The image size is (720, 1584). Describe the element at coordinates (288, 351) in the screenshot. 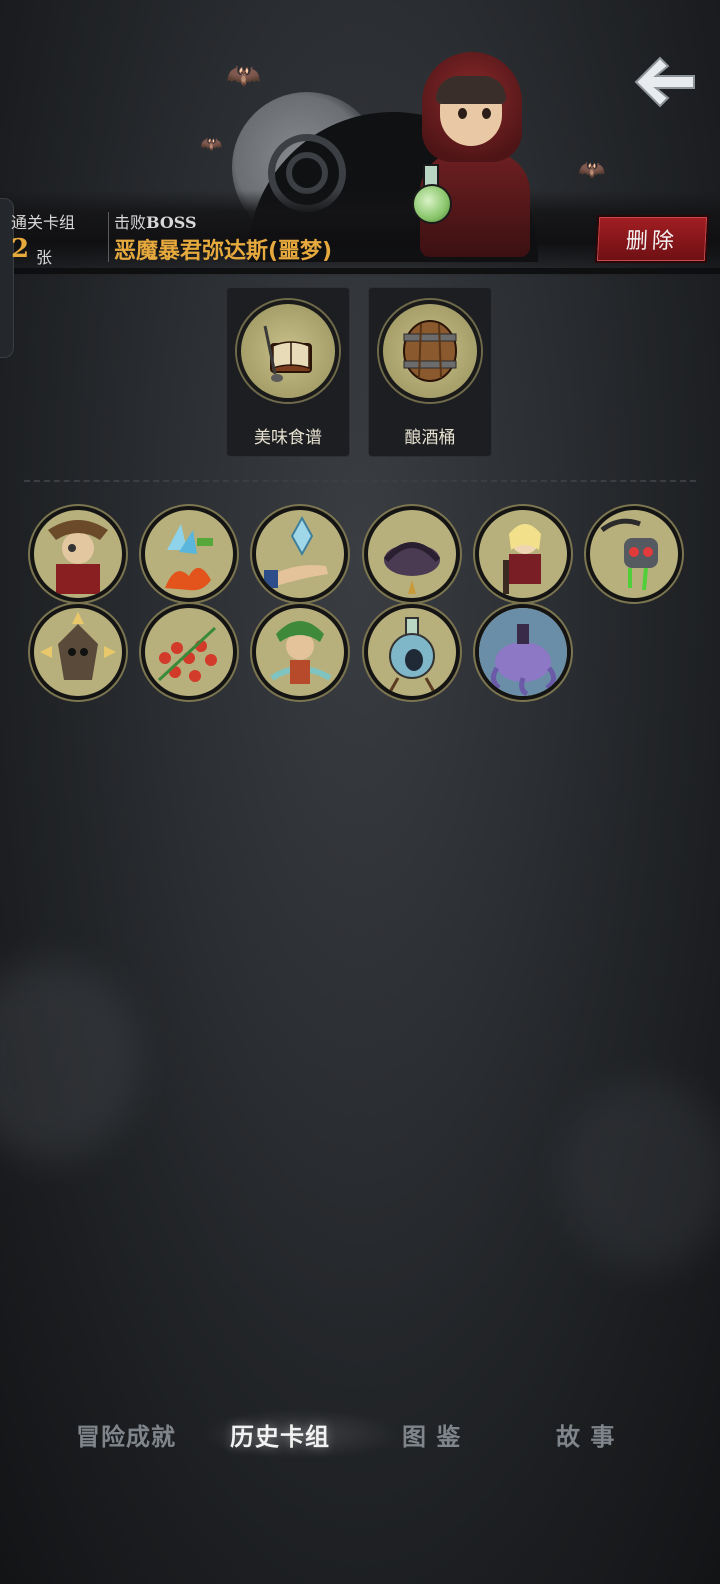

I see `recipe-book-icon` at that location.